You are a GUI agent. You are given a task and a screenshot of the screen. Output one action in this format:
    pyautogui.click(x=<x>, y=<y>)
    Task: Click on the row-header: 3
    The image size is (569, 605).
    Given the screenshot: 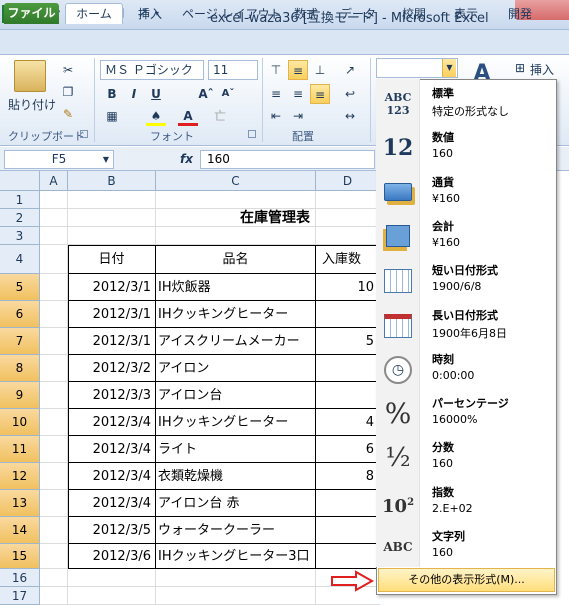 What is the action you would take?
    pyautogui.click(x=20, y=236)
    